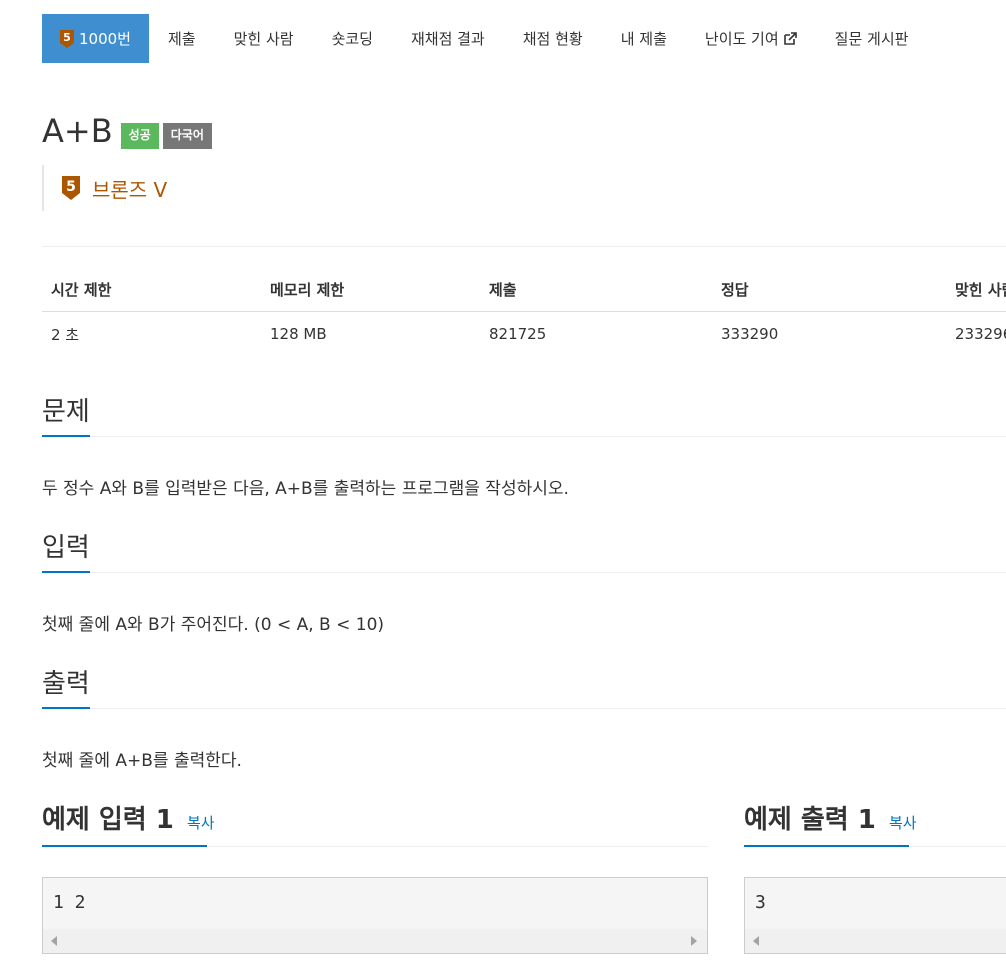  Describe the element at coordinates (66, 684) in the screenshot. I see `section-title: 출력` at that location.